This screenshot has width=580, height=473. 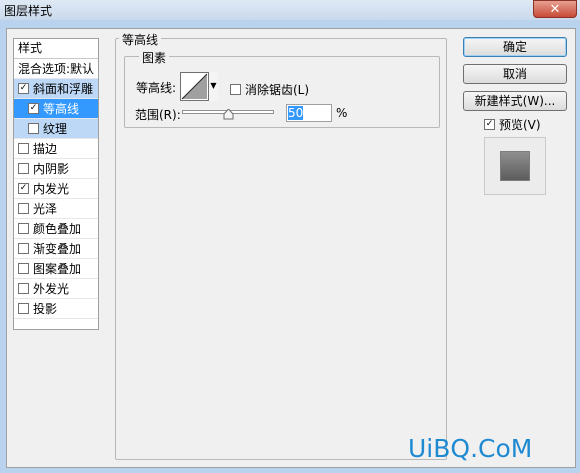 I want to click on style-item-label: 混合选项:默认, so click(x=56, y=69).